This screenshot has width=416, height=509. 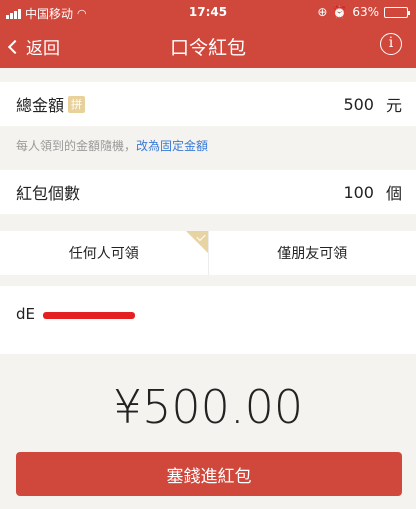 What do you see at coordinates (393, 105) in the screenshot?
I see `amount-unit: 元` at bounding box center [393, 105].